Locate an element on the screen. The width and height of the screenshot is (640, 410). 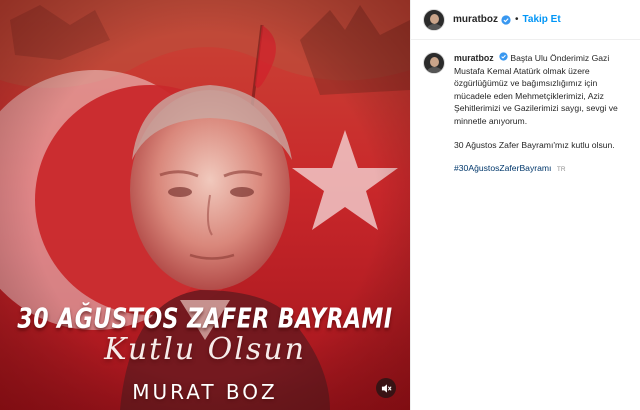
hashtag-link: #30AğustosZaferBayramı is located at coordinates (502, 168).